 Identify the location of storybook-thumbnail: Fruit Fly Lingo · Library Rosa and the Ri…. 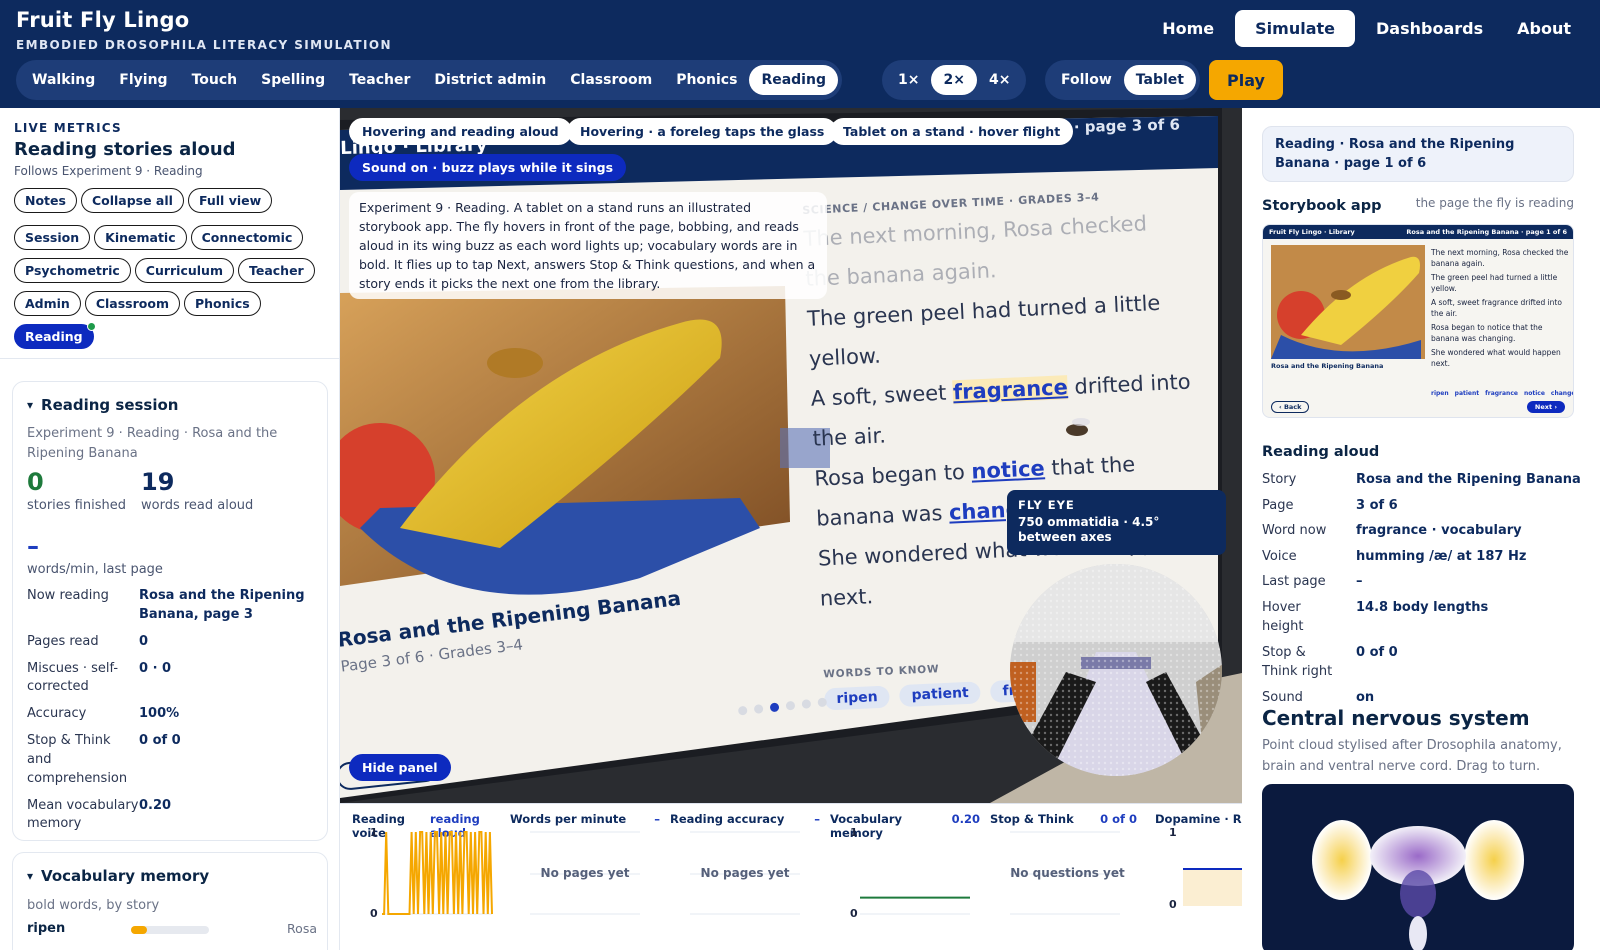
(1418, 321).